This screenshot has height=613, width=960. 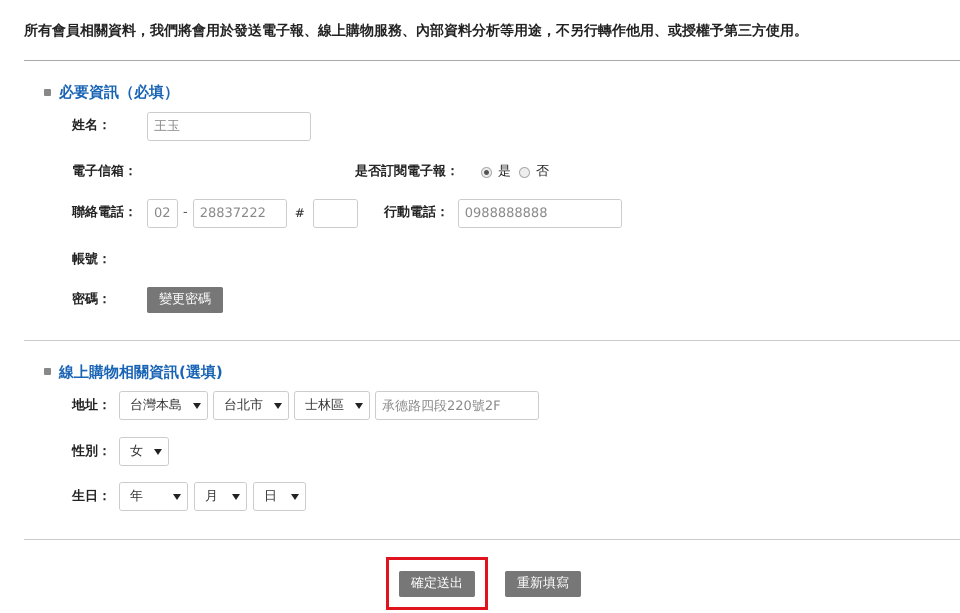 I want to click on field-label: 性別：, so click(x=92, y=451).